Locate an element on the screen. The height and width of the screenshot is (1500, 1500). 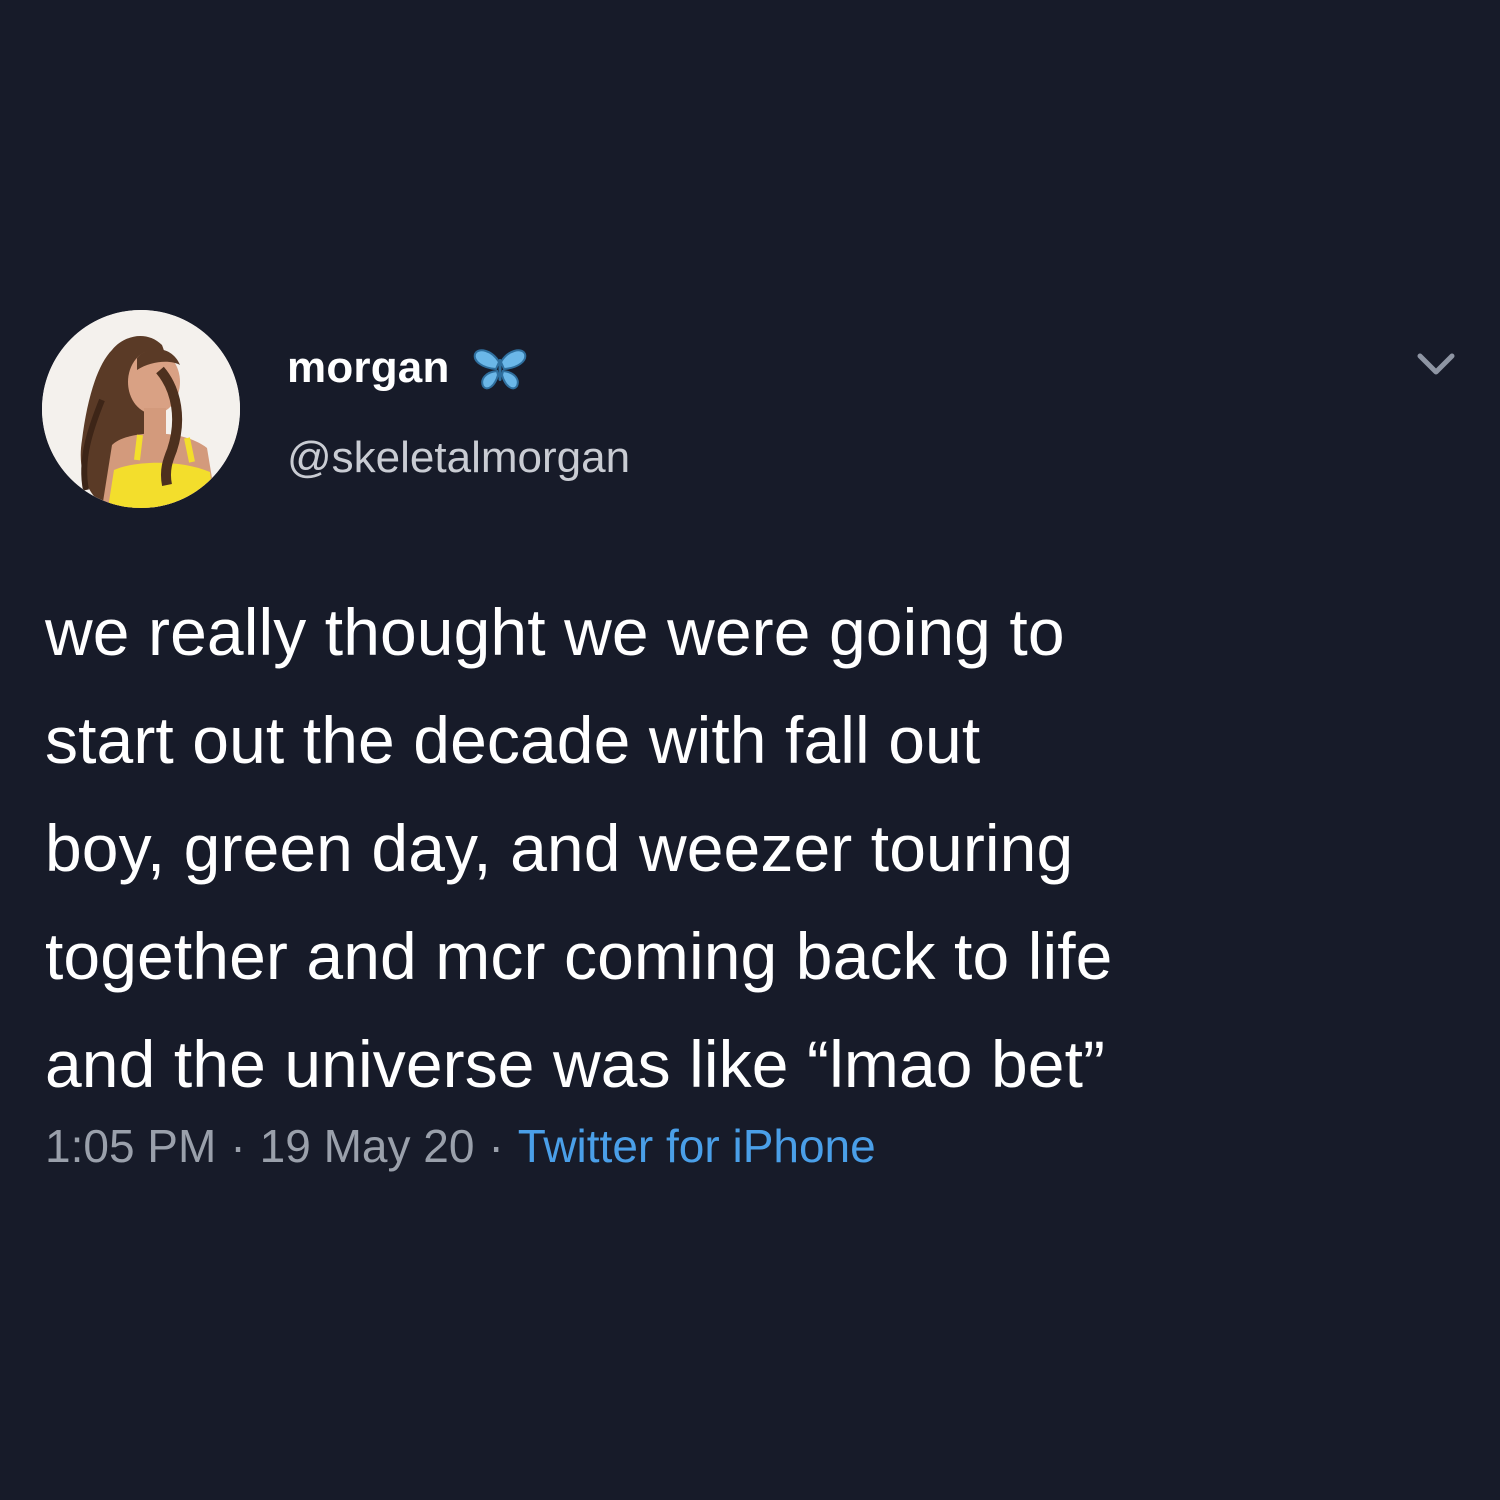
user-handle: @skeletalmorgan is located at coordinates (458, 458).